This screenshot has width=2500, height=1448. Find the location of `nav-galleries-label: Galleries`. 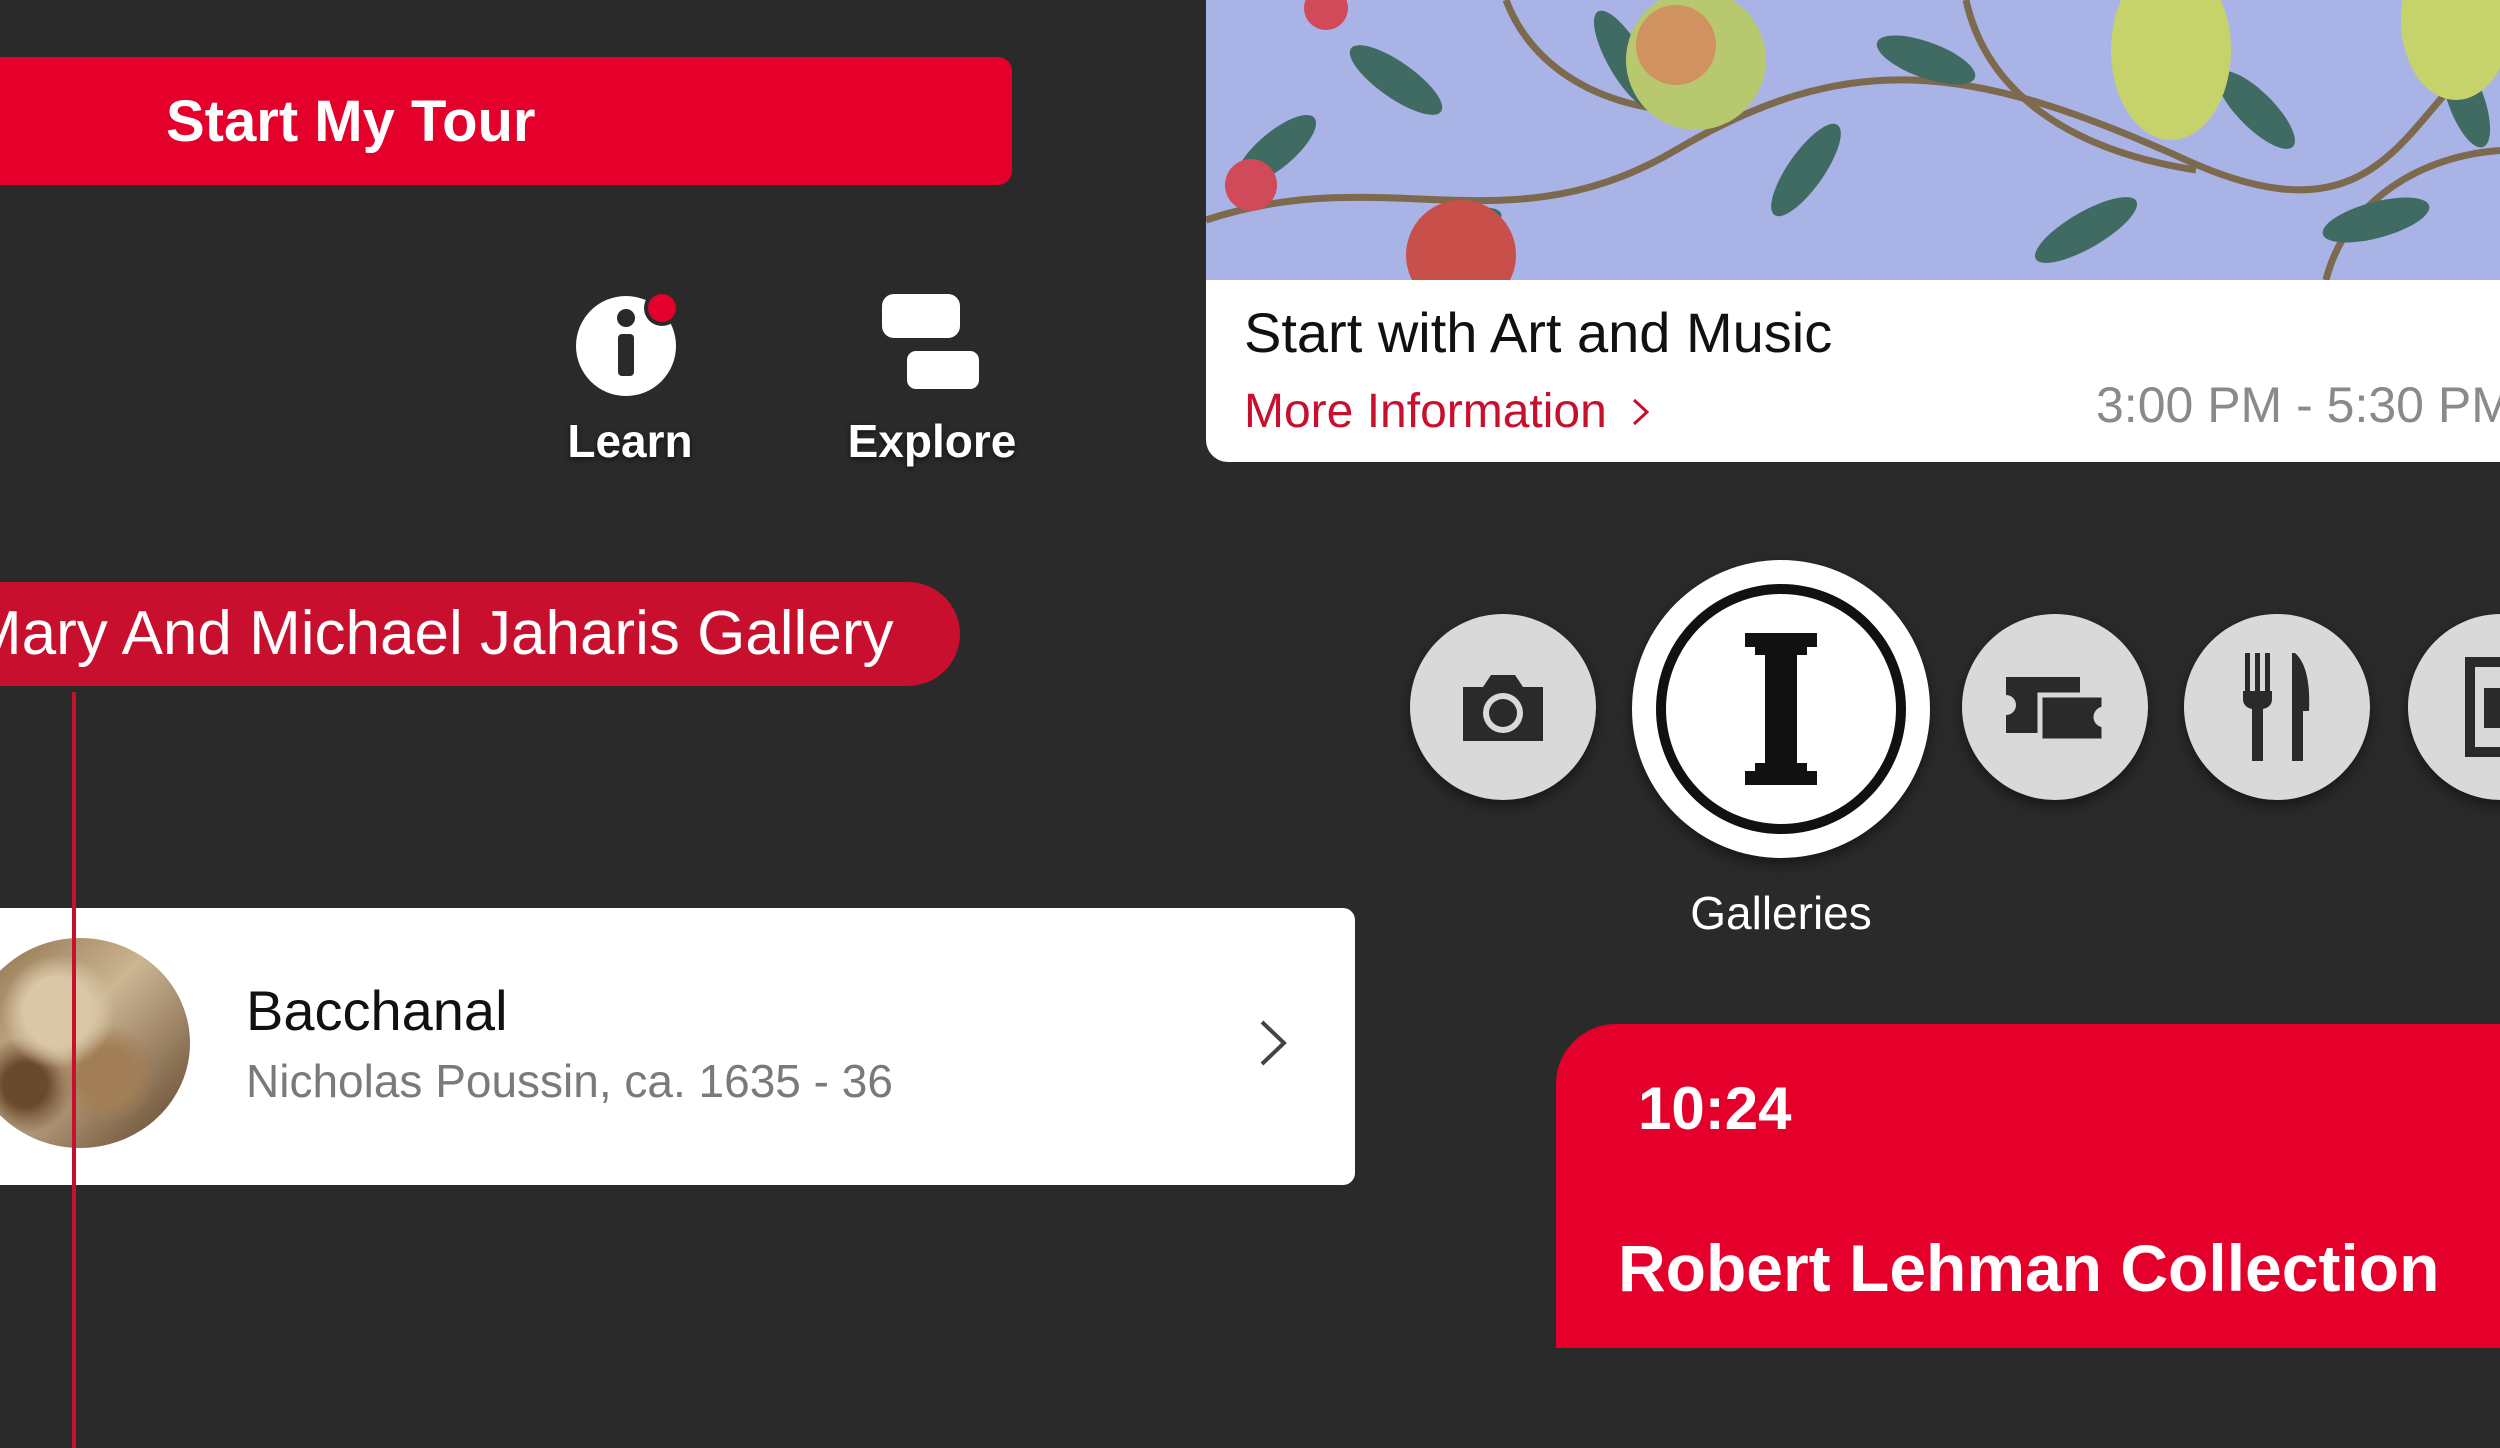

nav-galleries-label: Galleries is located at coordinates (1781, 913).